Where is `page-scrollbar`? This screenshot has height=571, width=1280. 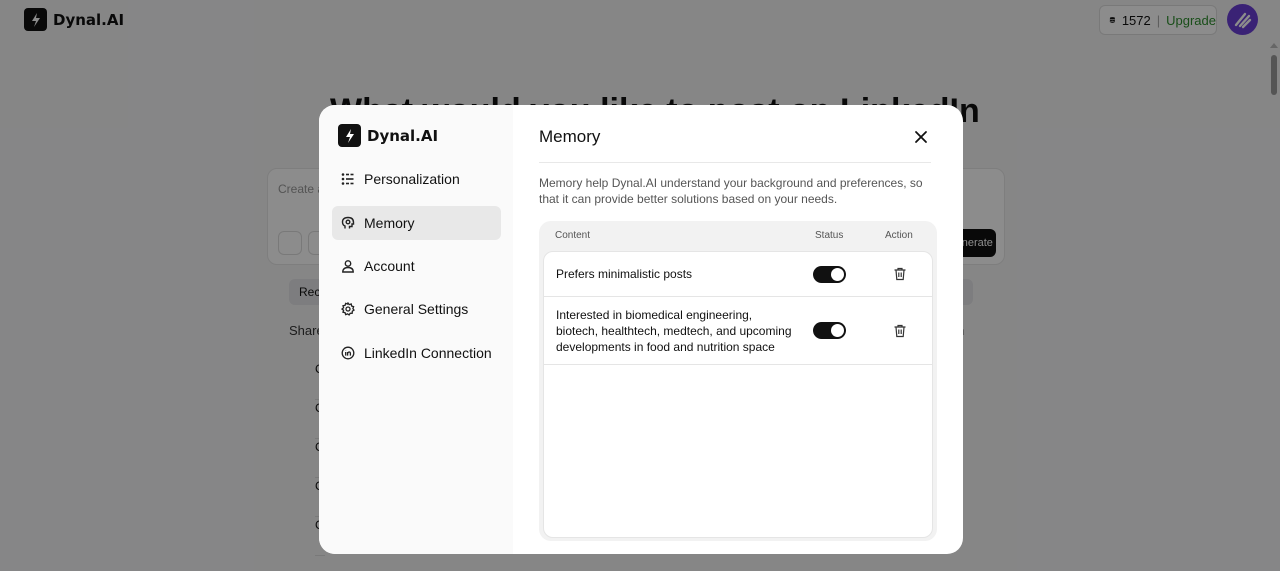 page-scrollbar is located at coordinates (1274, 285).